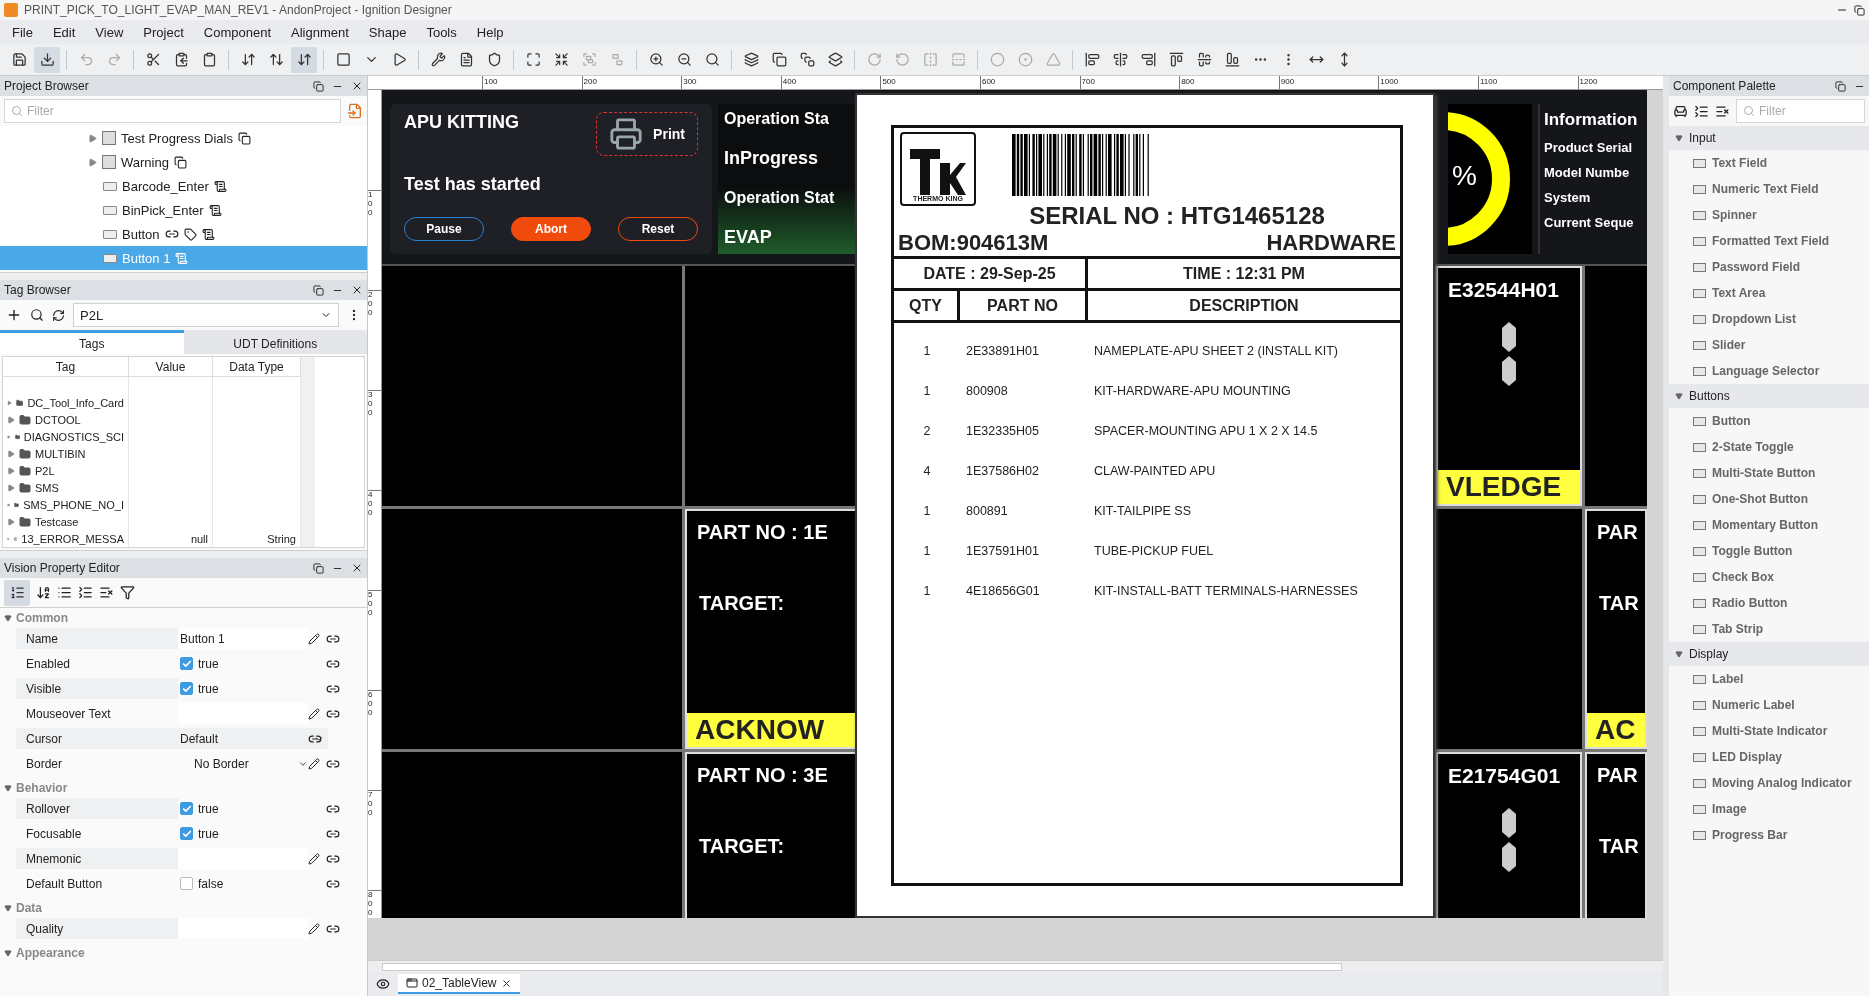  Describe the element at coordinates (1769, 577) in the screenshot. I see `palette-item: Check Box` at that location.